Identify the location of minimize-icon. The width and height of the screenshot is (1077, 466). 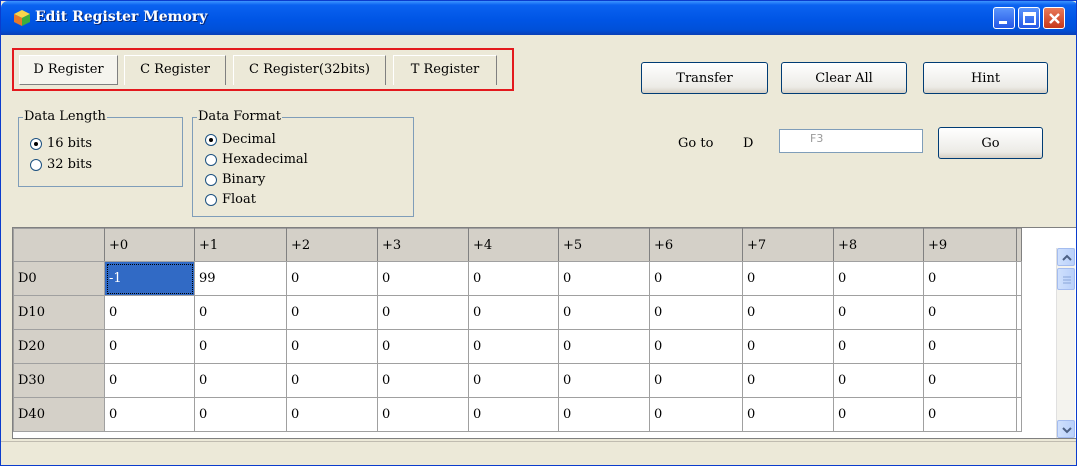
(1003, 22).